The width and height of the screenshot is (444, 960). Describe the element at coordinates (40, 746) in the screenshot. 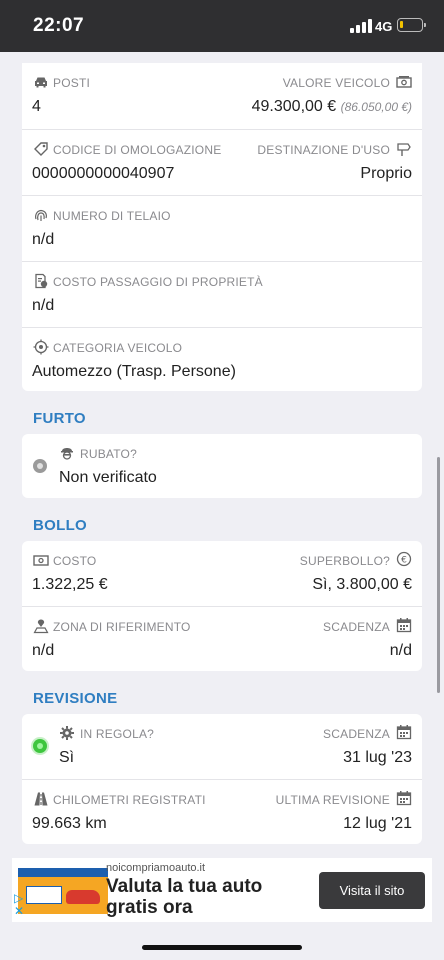

I see `status-ok-icon` at that location.